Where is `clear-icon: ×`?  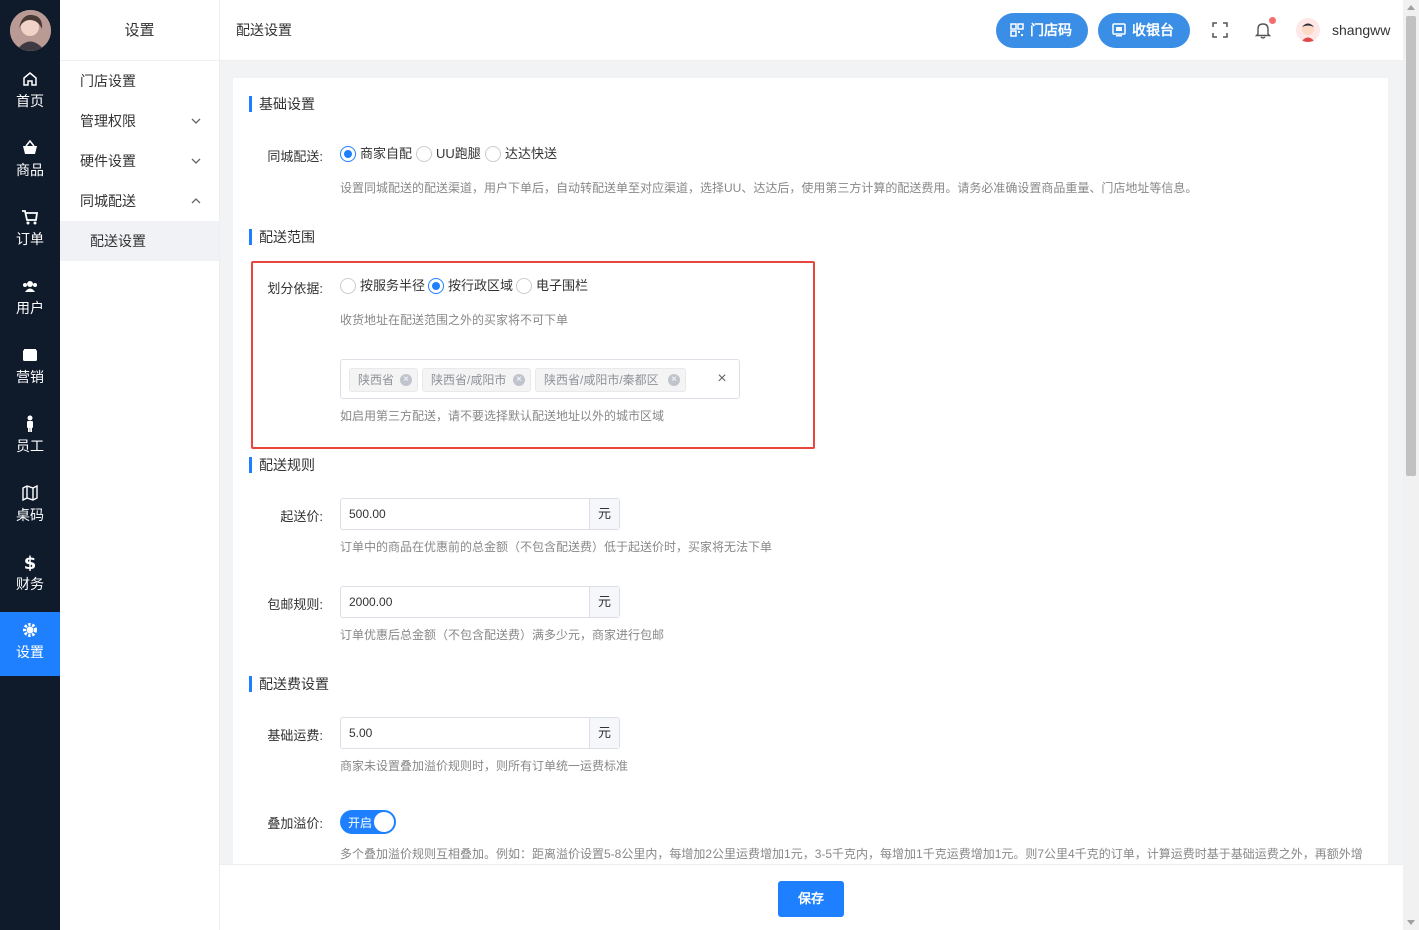
clear-icon: × is located at coordinates (722, 379).